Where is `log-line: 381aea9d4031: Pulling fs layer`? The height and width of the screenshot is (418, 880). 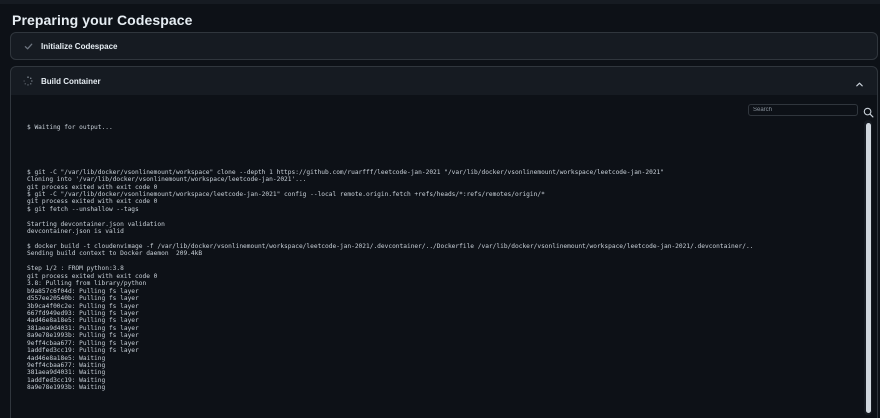
log-line: 381aea9d4031: Pulling fs layer is located at coordinates (83, 328).